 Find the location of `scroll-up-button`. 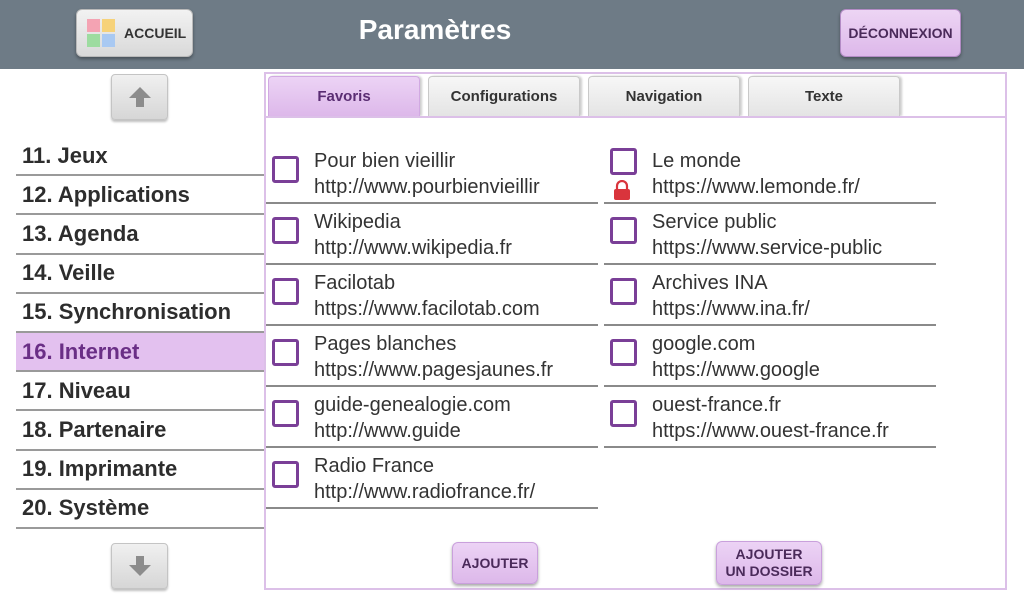

scroll-up-button is located at coordinates (139, 97).